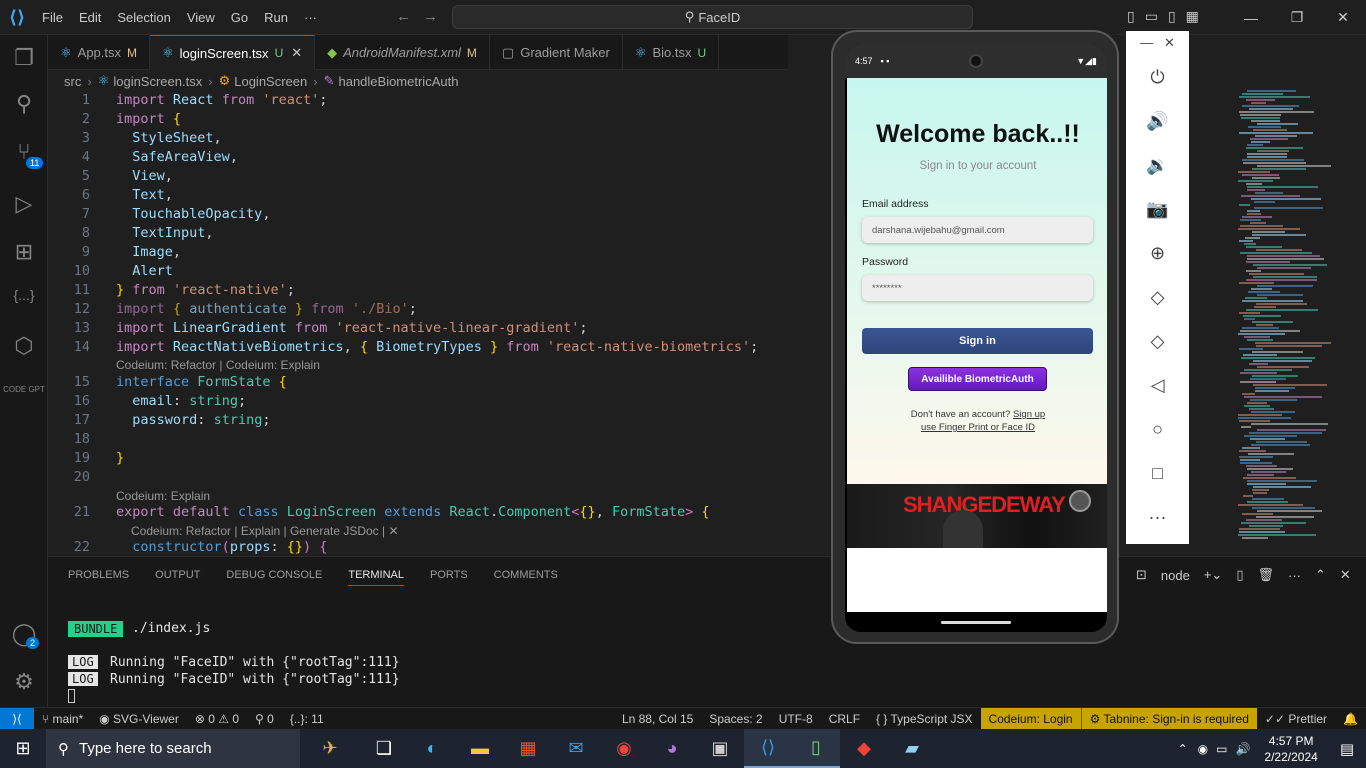  I want to click on email-field: darshana.wijebahu@gmail.com, so click(977, 230).